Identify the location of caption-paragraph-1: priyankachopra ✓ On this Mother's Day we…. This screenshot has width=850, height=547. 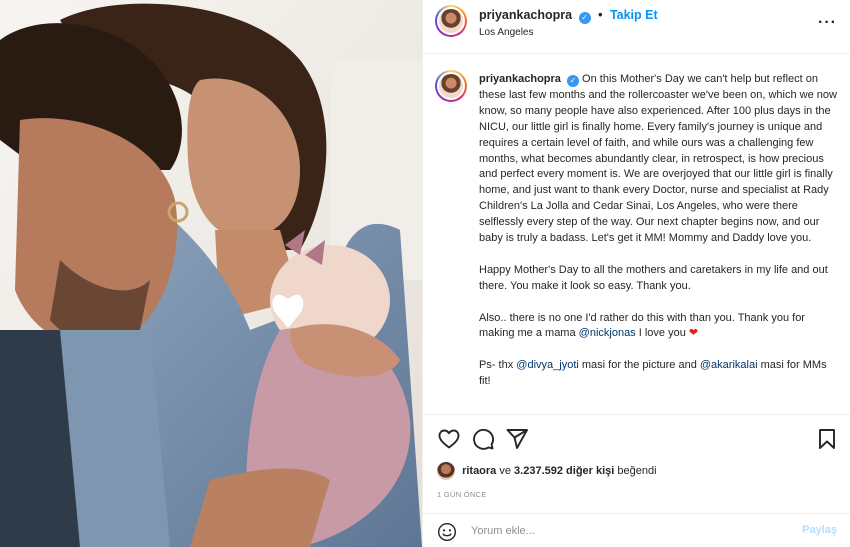
(660, 159).